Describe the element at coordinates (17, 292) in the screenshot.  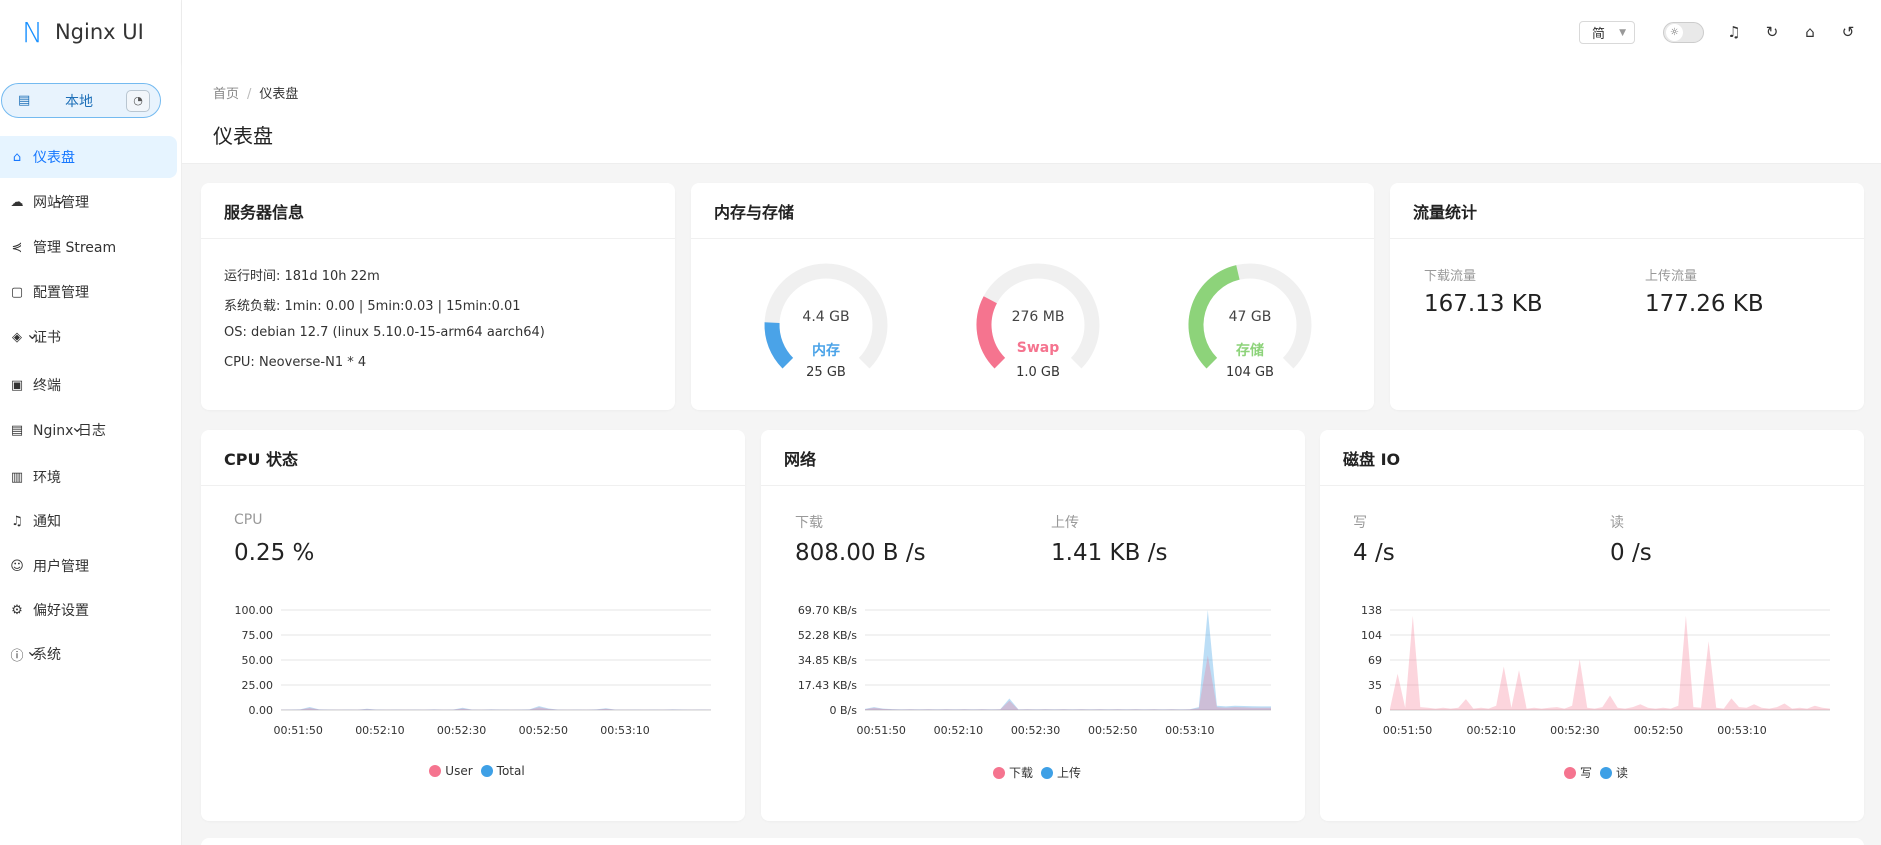
I see `file-icon: ▢` at that location.